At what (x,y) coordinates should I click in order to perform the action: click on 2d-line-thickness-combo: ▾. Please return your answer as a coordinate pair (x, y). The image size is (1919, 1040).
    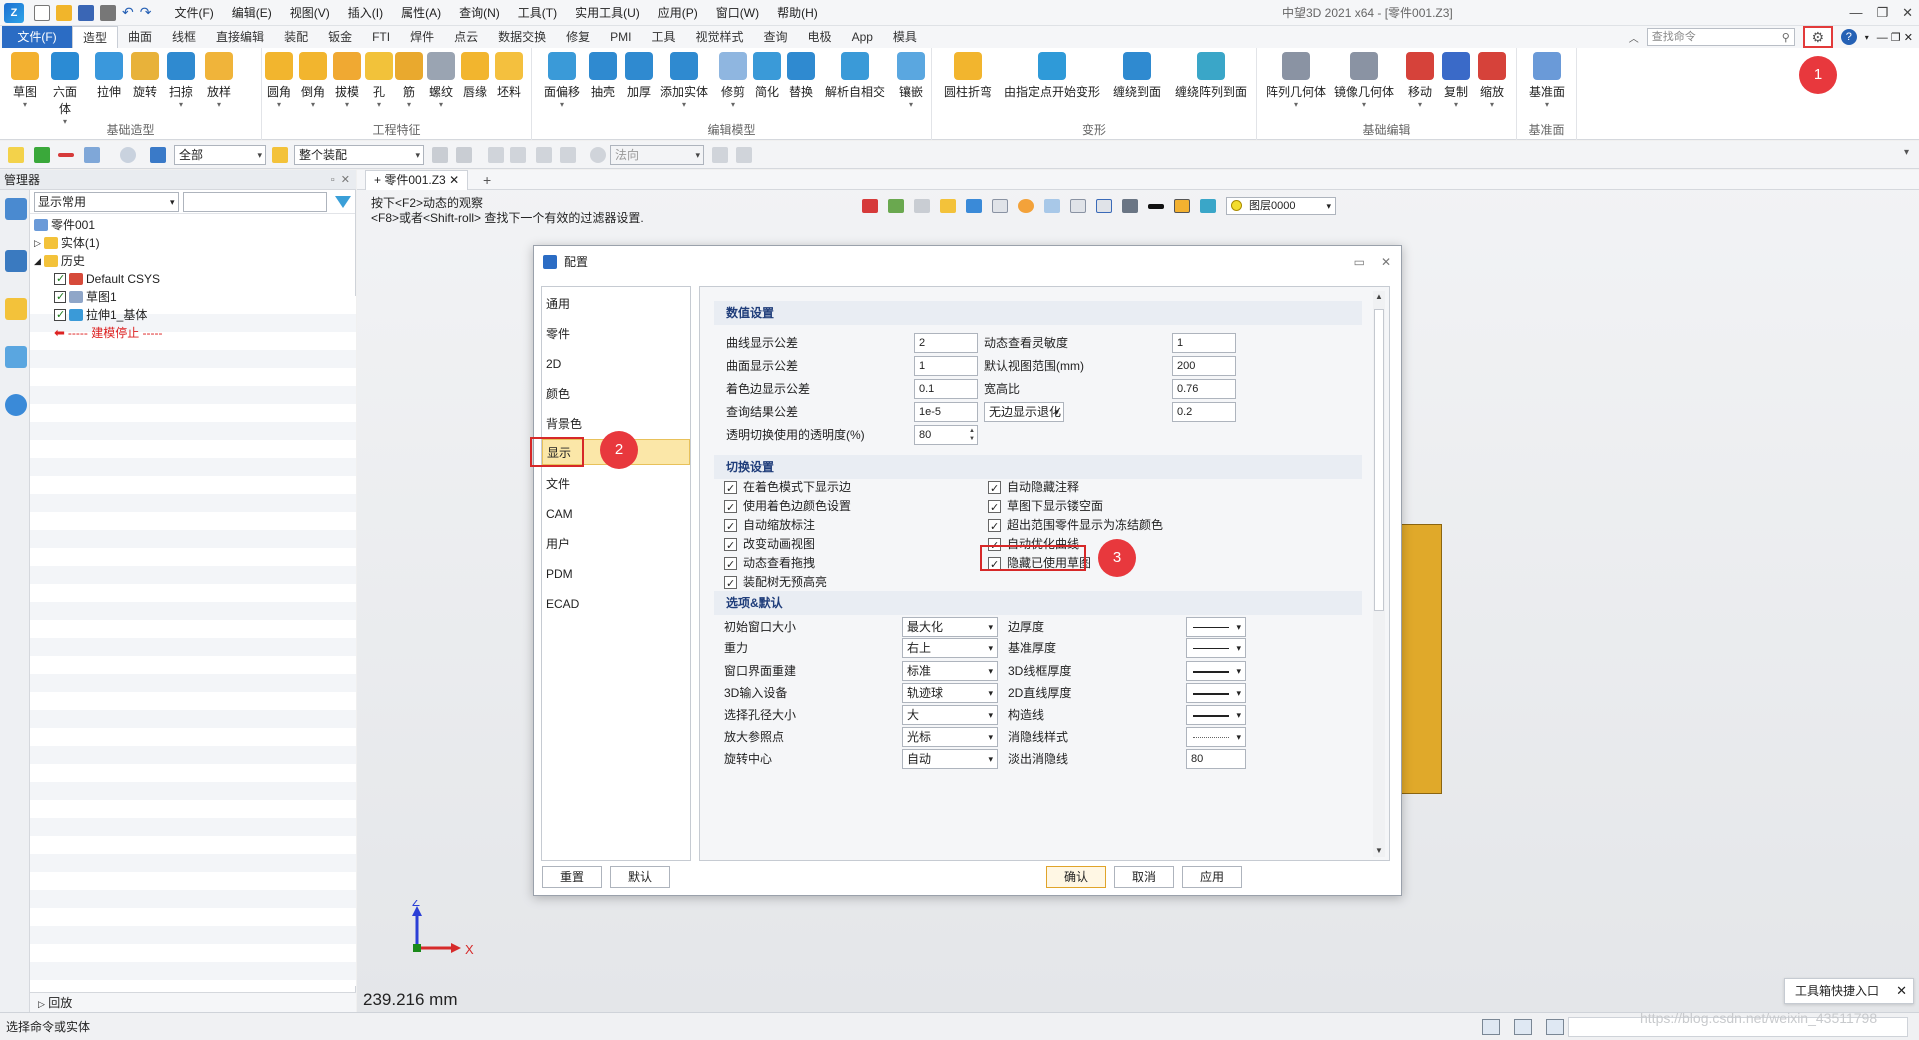
    Looking at the image, I should click on (1216, 693).